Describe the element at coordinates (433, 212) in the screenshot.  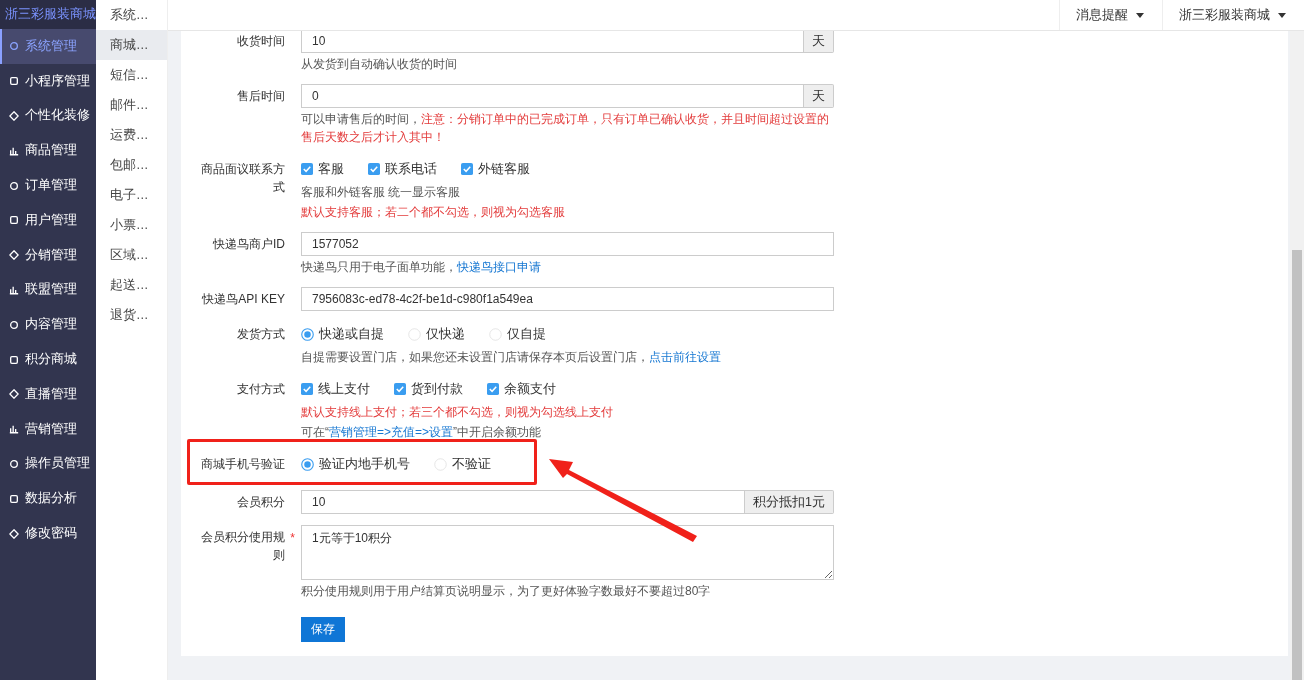
I see `hint-text: 默认支持客服；若二个都不勾选，则视为勾选客服` at that location.